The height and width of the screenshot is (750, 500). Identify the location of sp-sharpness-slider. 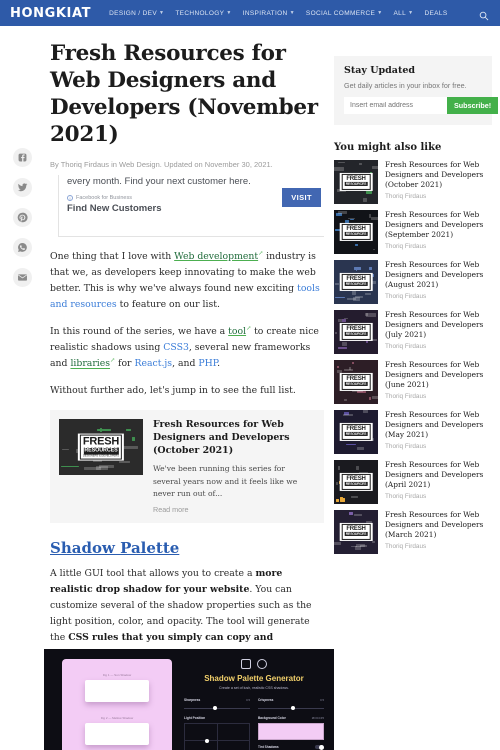
(217, 708).